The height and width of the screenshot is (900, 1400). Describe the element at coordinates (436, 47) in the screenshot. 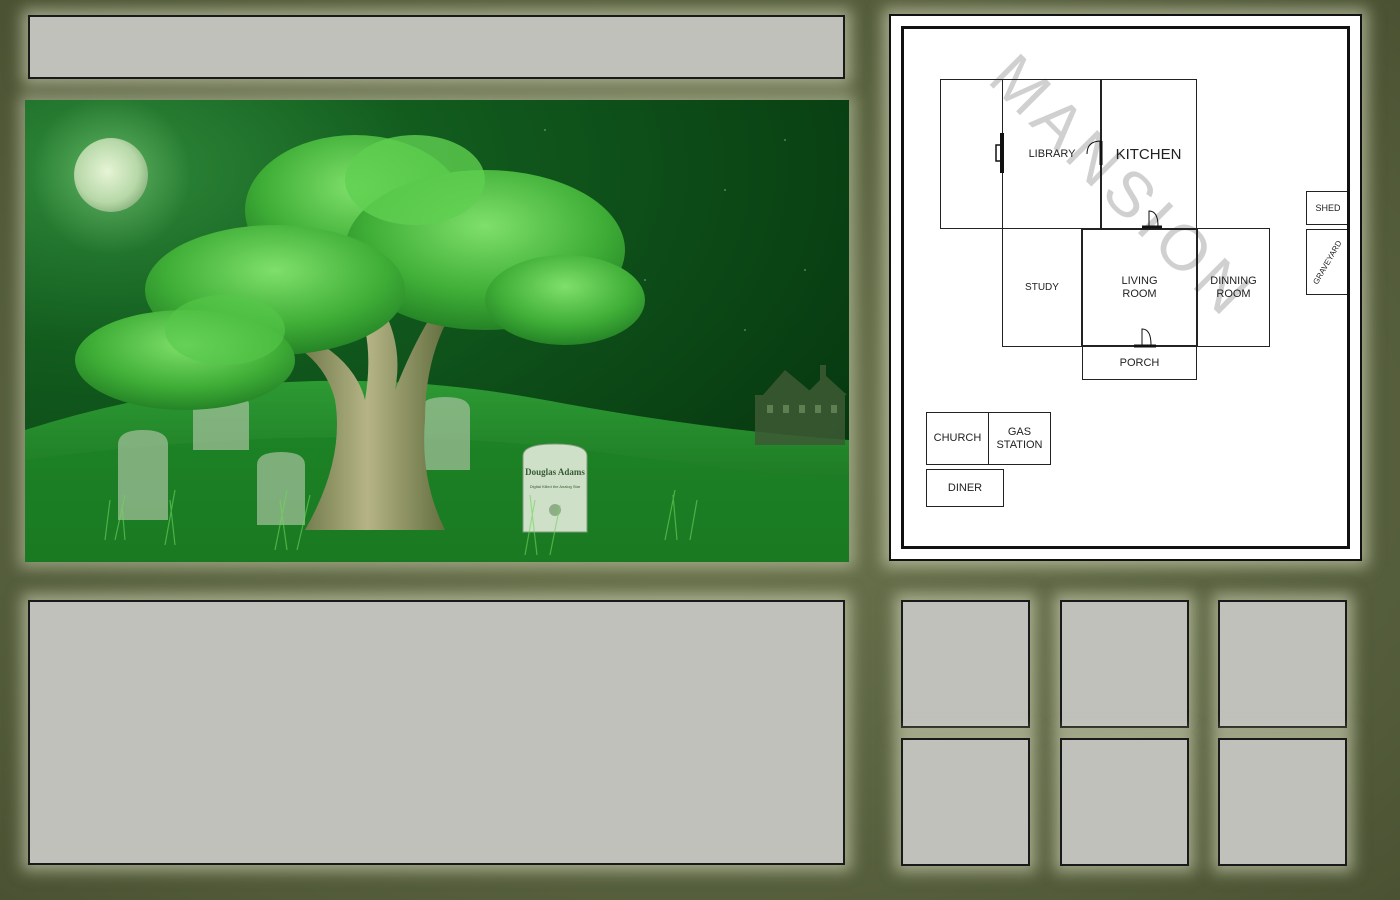

I see `title-bar` at that location.